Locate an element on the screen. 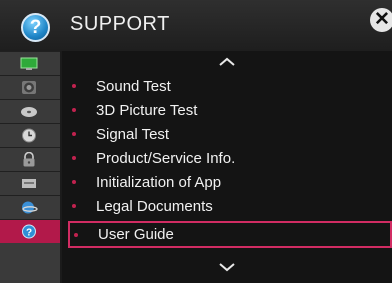 This screenshot has width=392, height=283. sidebar-item-support: ? is located at coordinates (30, 231).